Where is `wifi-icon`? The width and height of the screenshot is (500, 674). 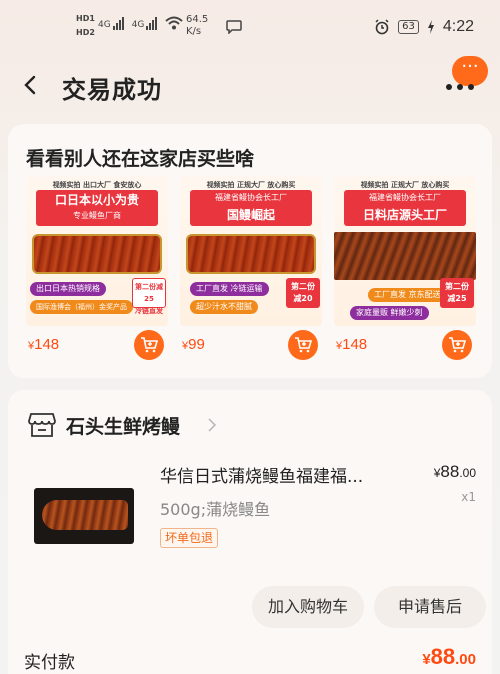 wifi-icon is located at coordinates (174, 23).